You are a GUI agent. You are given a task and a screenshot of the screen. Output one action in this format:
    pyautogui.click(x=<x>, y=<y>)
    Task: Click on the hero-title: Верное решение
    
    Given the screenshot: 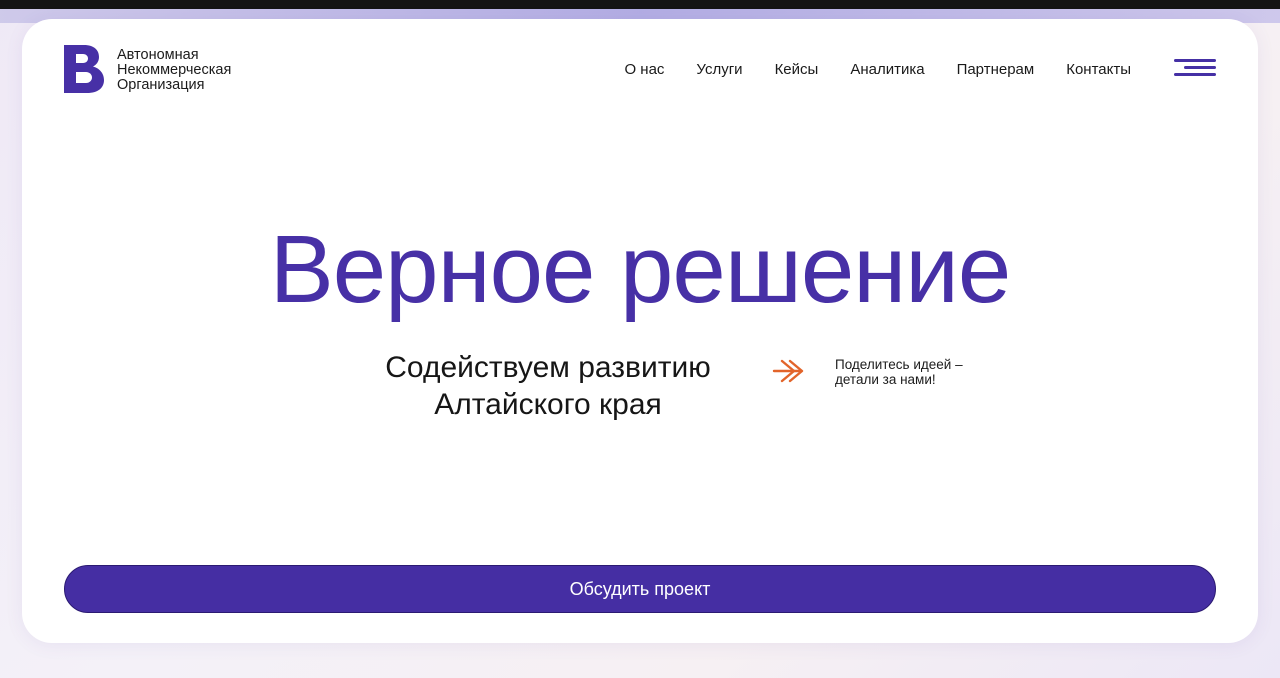 What is the action you would take?
    pyautogui.click(x=640, y=269)
    